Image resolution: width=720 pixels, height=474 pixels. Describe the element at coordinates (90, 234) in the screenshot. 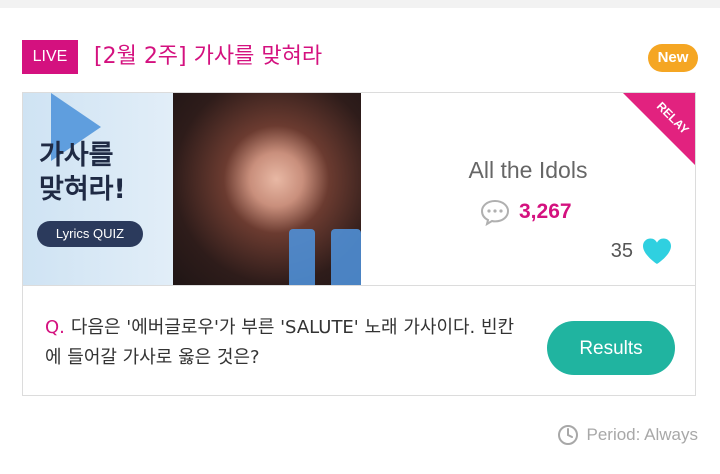

I see `lyrics-quiz-pill: Lyrics QUIZ` at that location.